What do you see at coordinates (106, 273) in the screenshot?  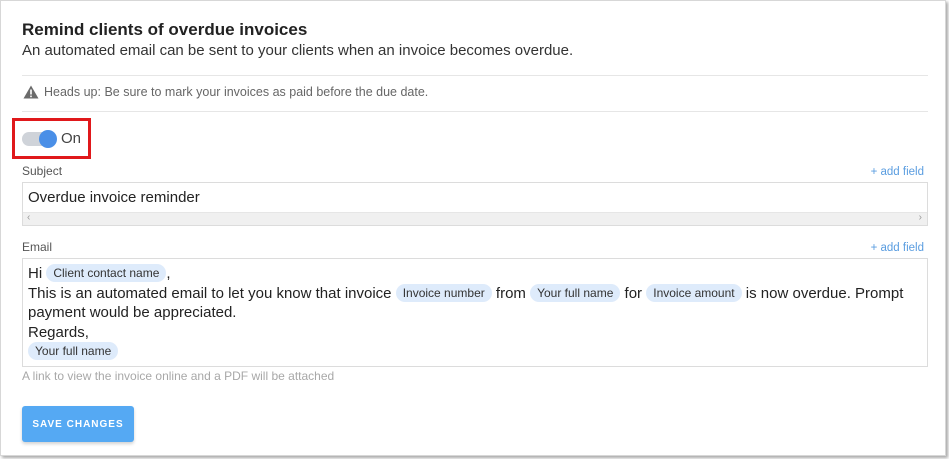 I see `token-client-contact-name: Client contact name` at bounding box center [106, 273].